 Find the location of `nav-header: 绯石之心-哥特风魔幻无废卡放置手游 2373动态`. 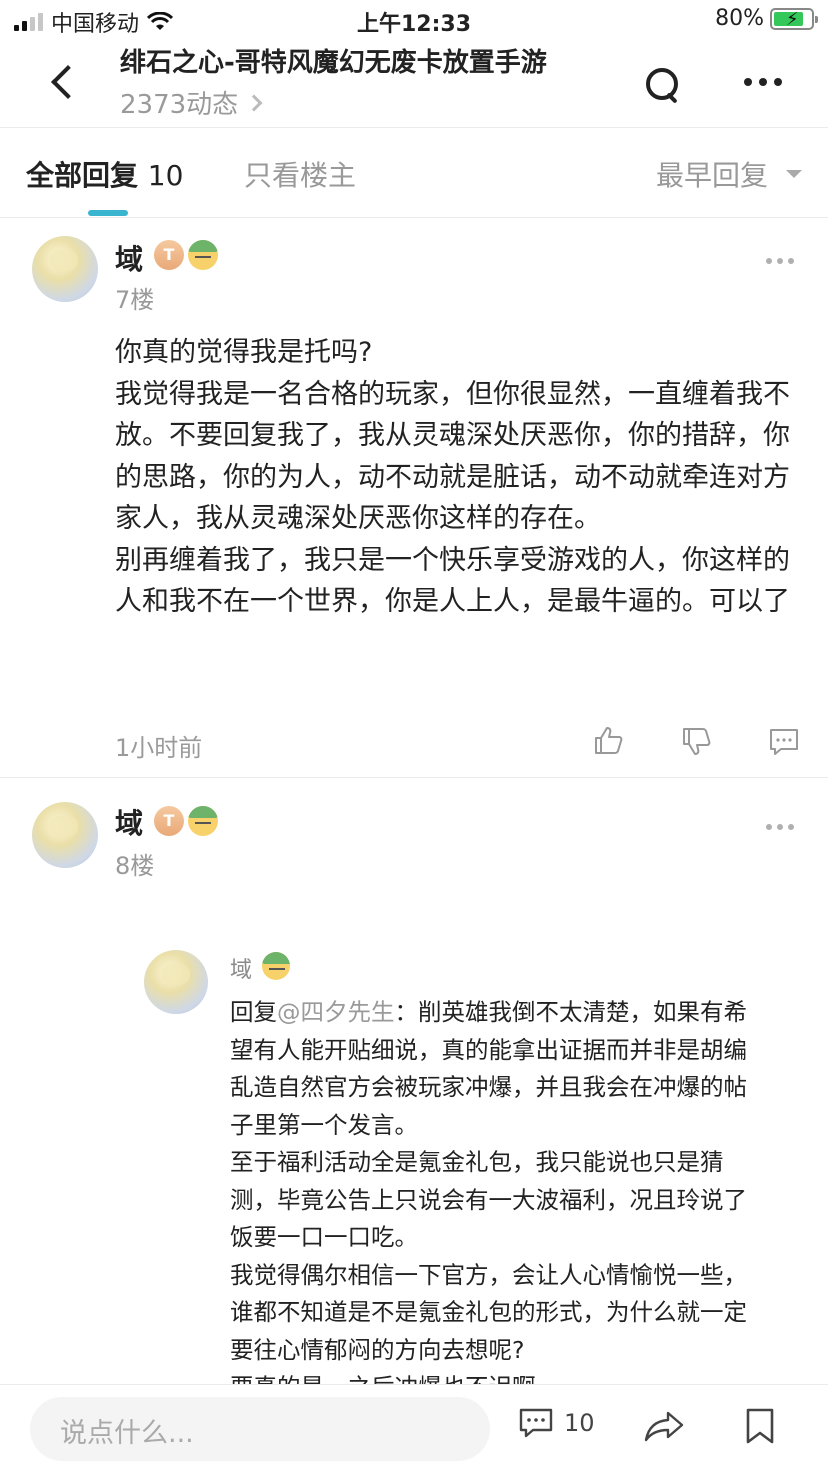

nav-header: 绯石之心-哥特风魔幻无废卡放置手游 2373动态 is located at coordinates (414, 84).